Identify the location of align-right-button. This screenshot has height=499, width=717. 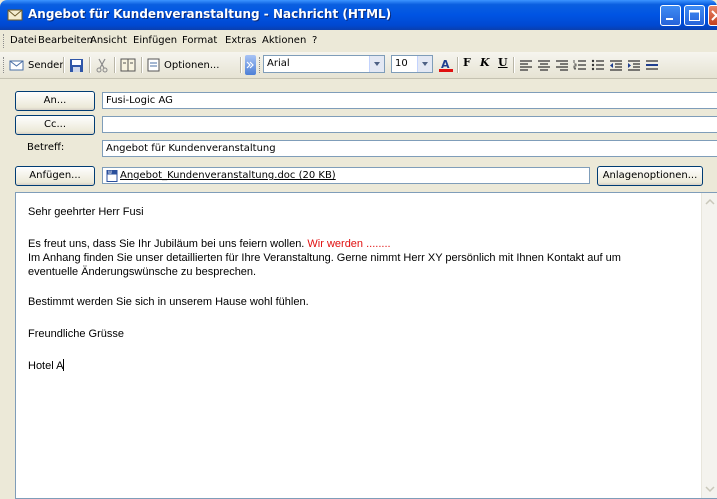
(562, 65).